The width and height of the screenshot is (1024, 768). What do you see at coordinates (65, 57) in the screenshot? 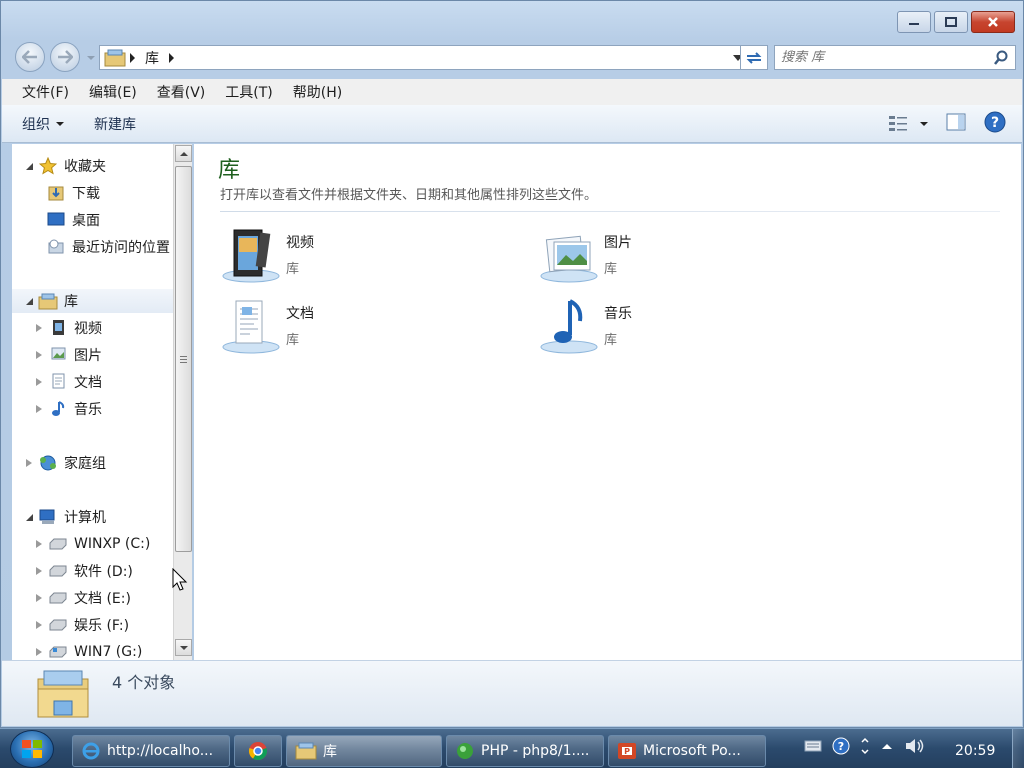
I see `forward-button` at bounding box center [65, 57].